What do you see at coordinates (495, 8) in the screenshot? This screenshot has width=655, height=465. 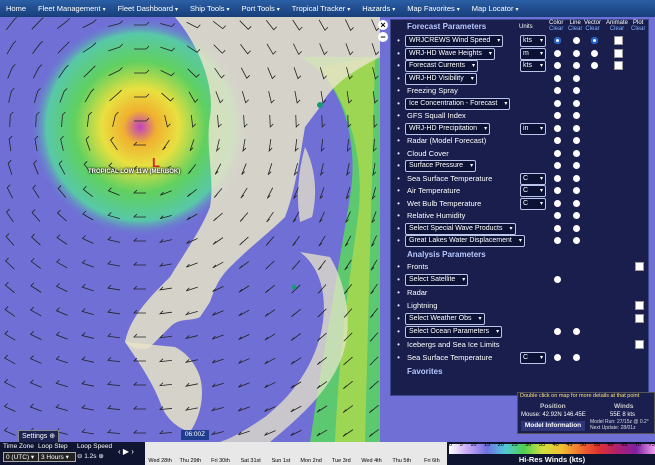 I see `nav-item-map-locator: Map Locator ▾` at bounding box center [495, 8].